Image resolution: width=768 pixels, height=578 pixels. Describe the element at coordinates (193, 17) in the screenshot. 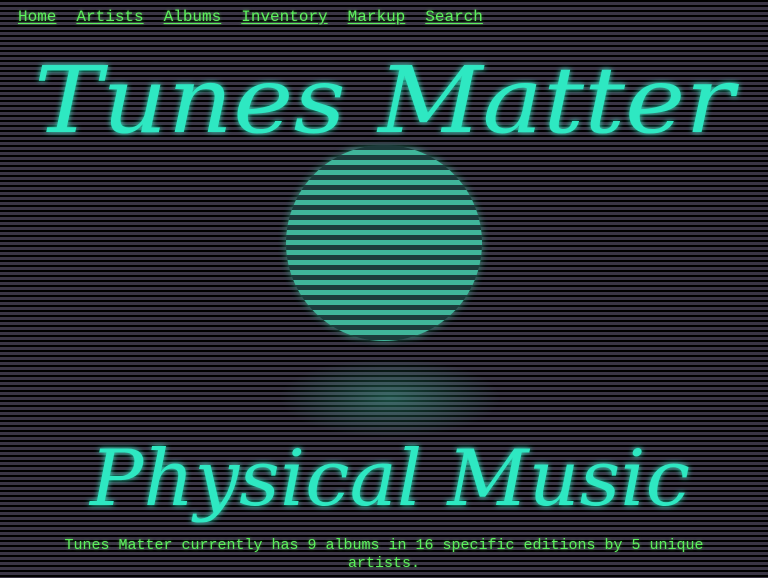

I see `nav-link-albums: Albums` at that location.